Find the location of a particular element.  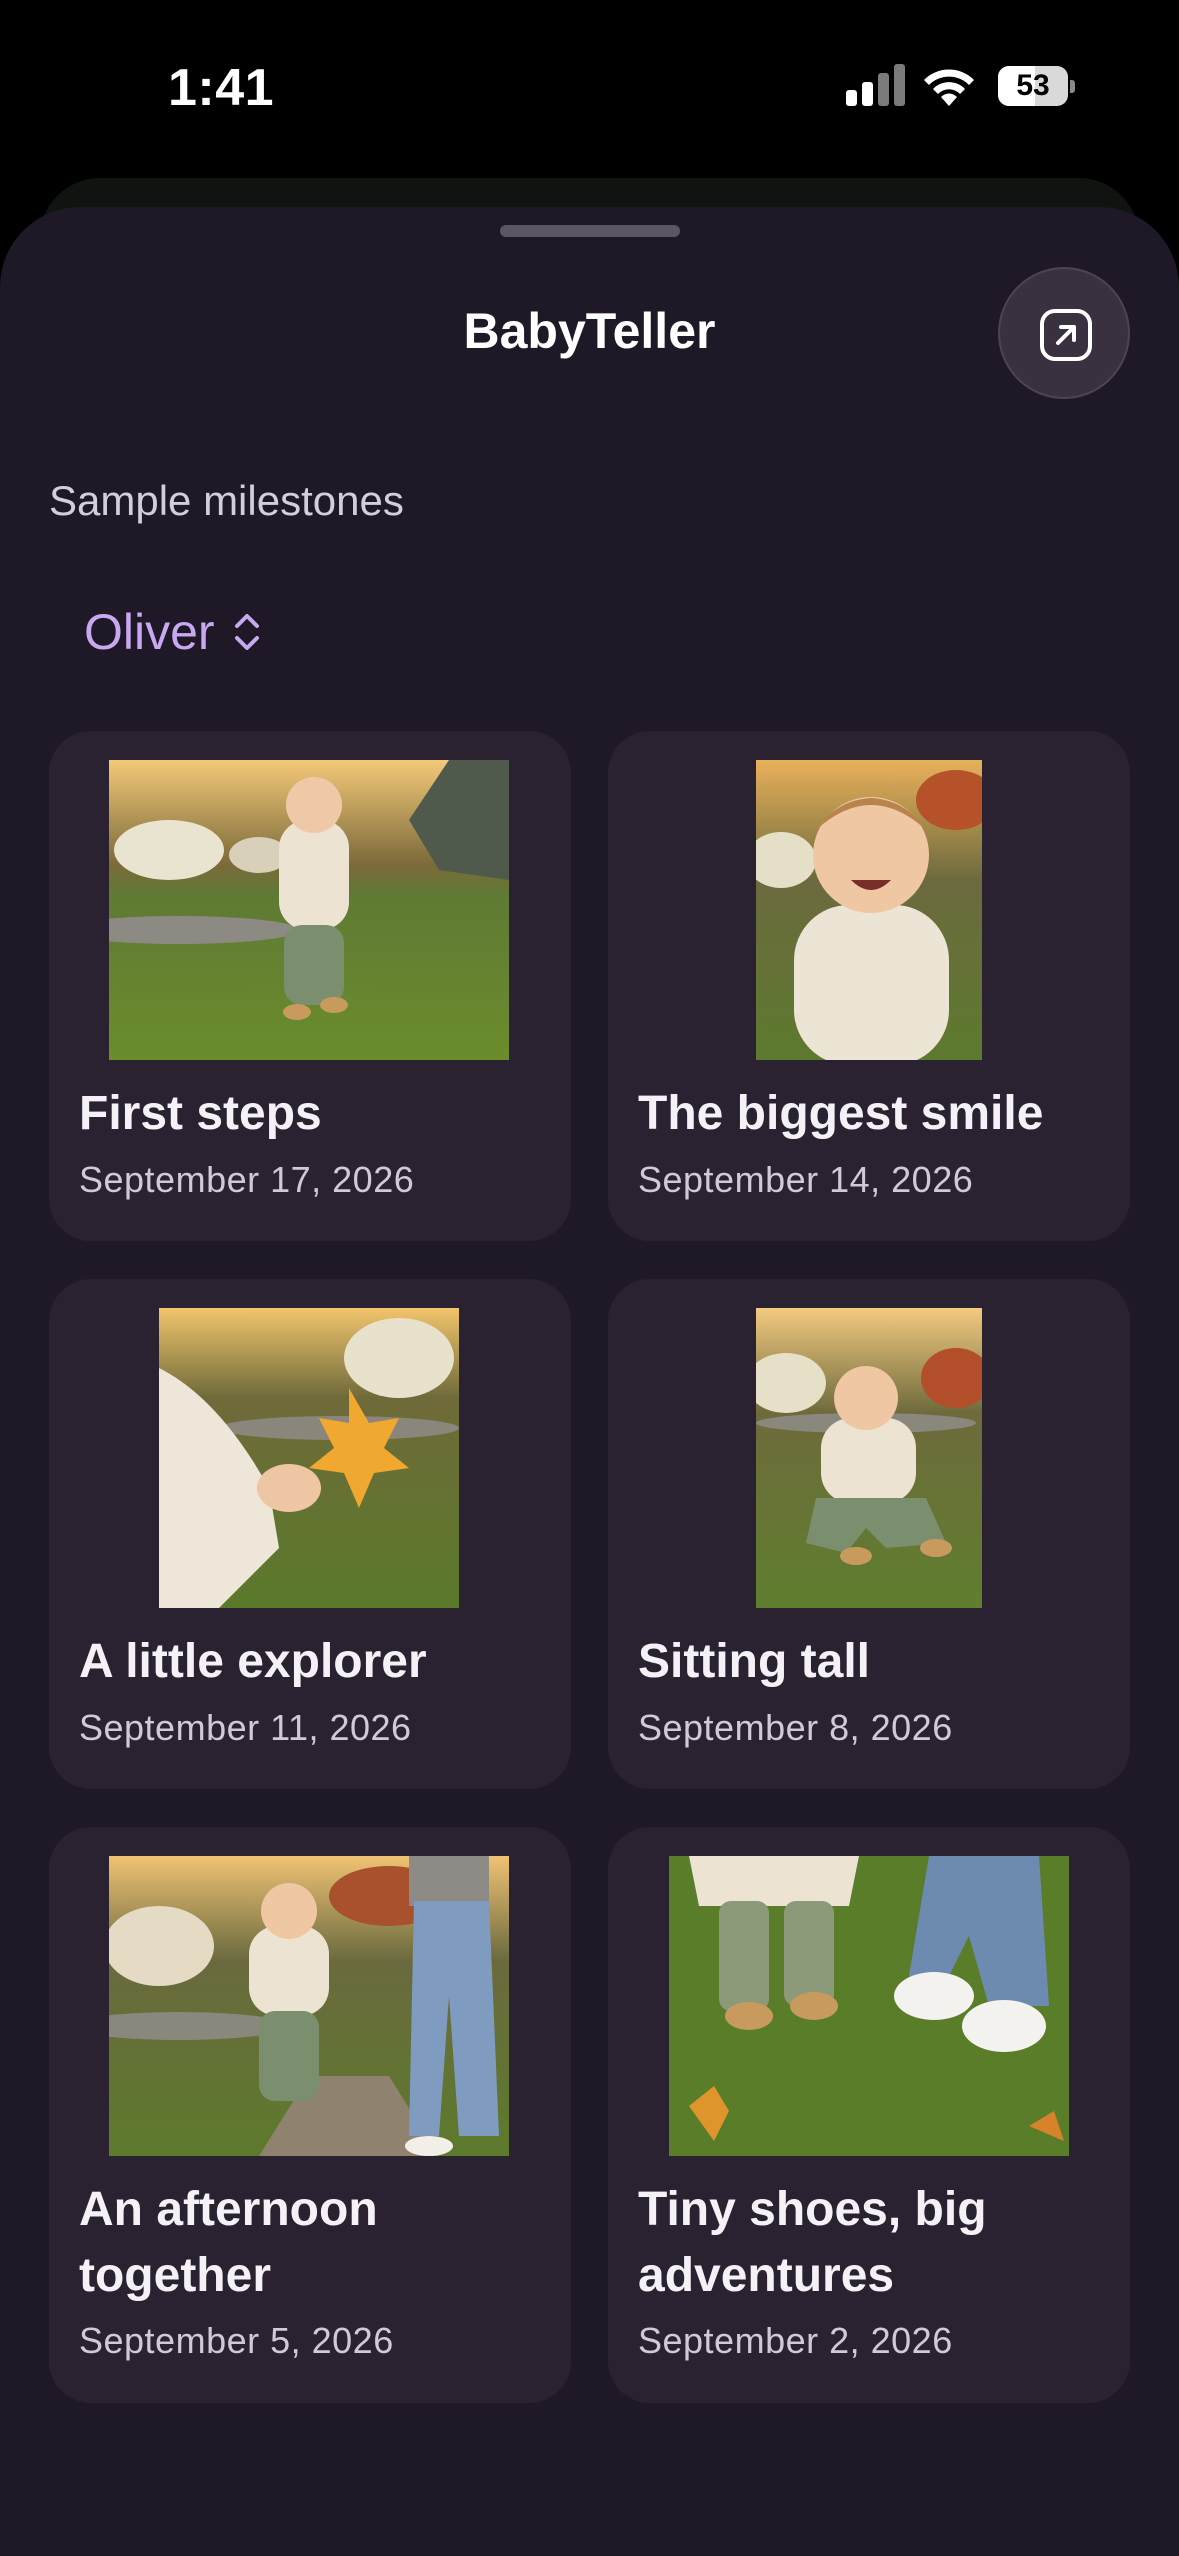

milestone-title: Tiny shoes, big adventures is located at coordinates (812, 2242).